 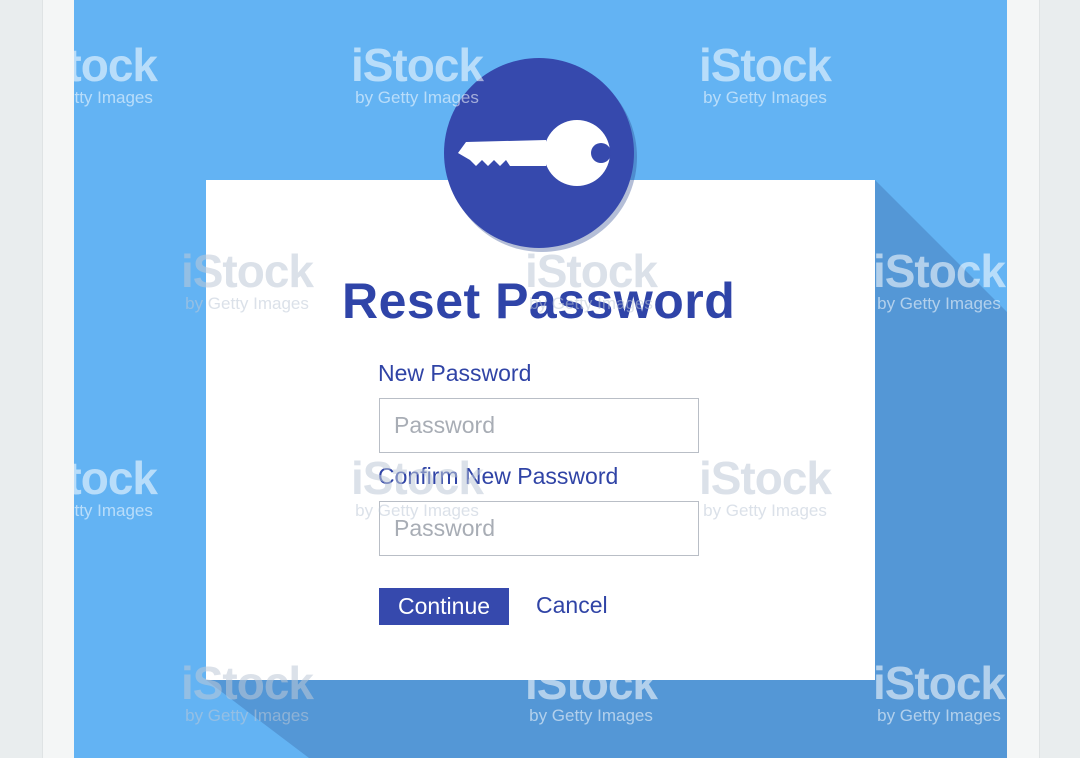 I want to click on cancel-link: Cancel, so click(x=572, y=605).